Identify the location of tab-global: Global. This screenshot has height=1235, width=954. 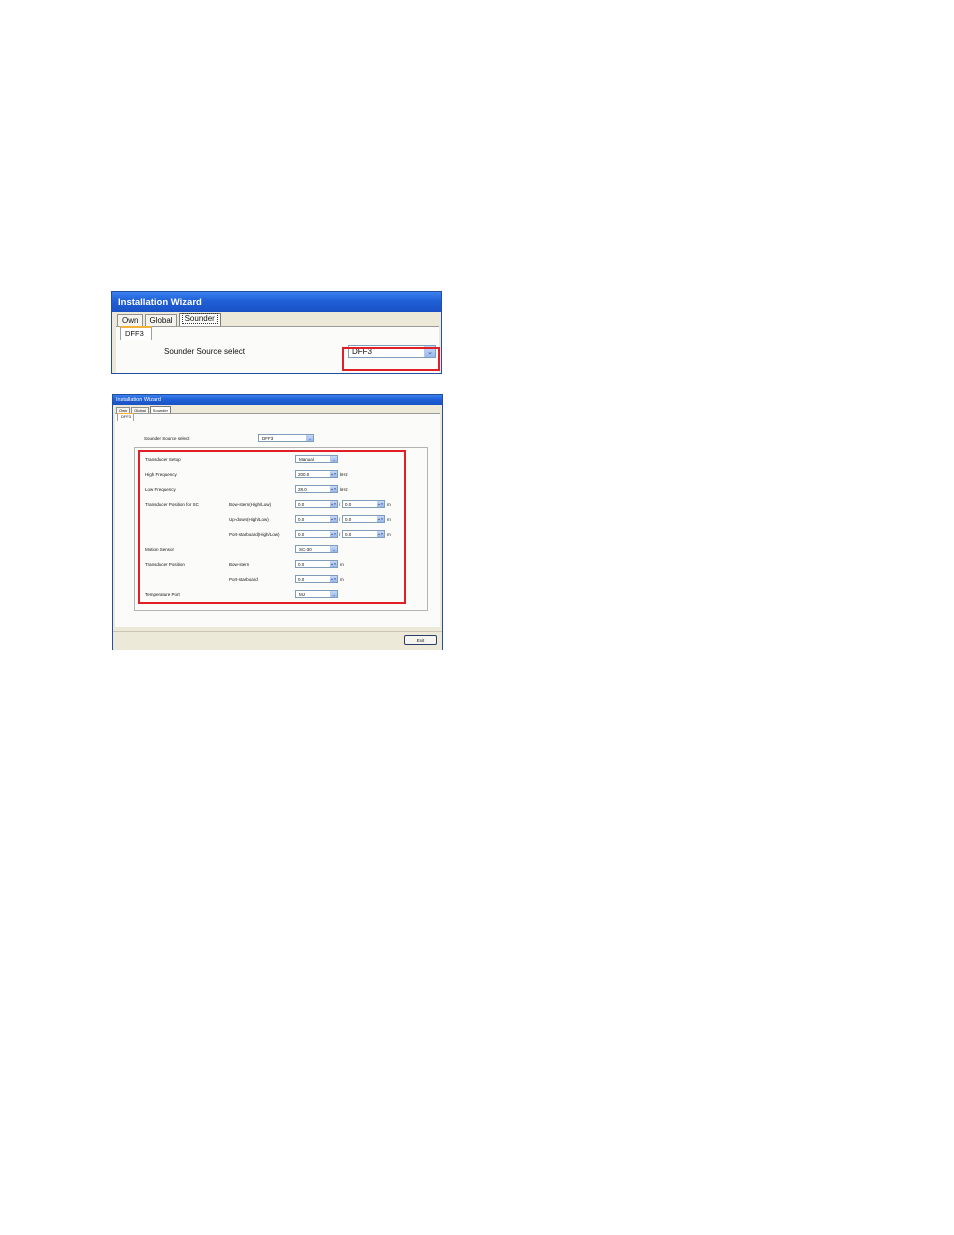
(161, 320).